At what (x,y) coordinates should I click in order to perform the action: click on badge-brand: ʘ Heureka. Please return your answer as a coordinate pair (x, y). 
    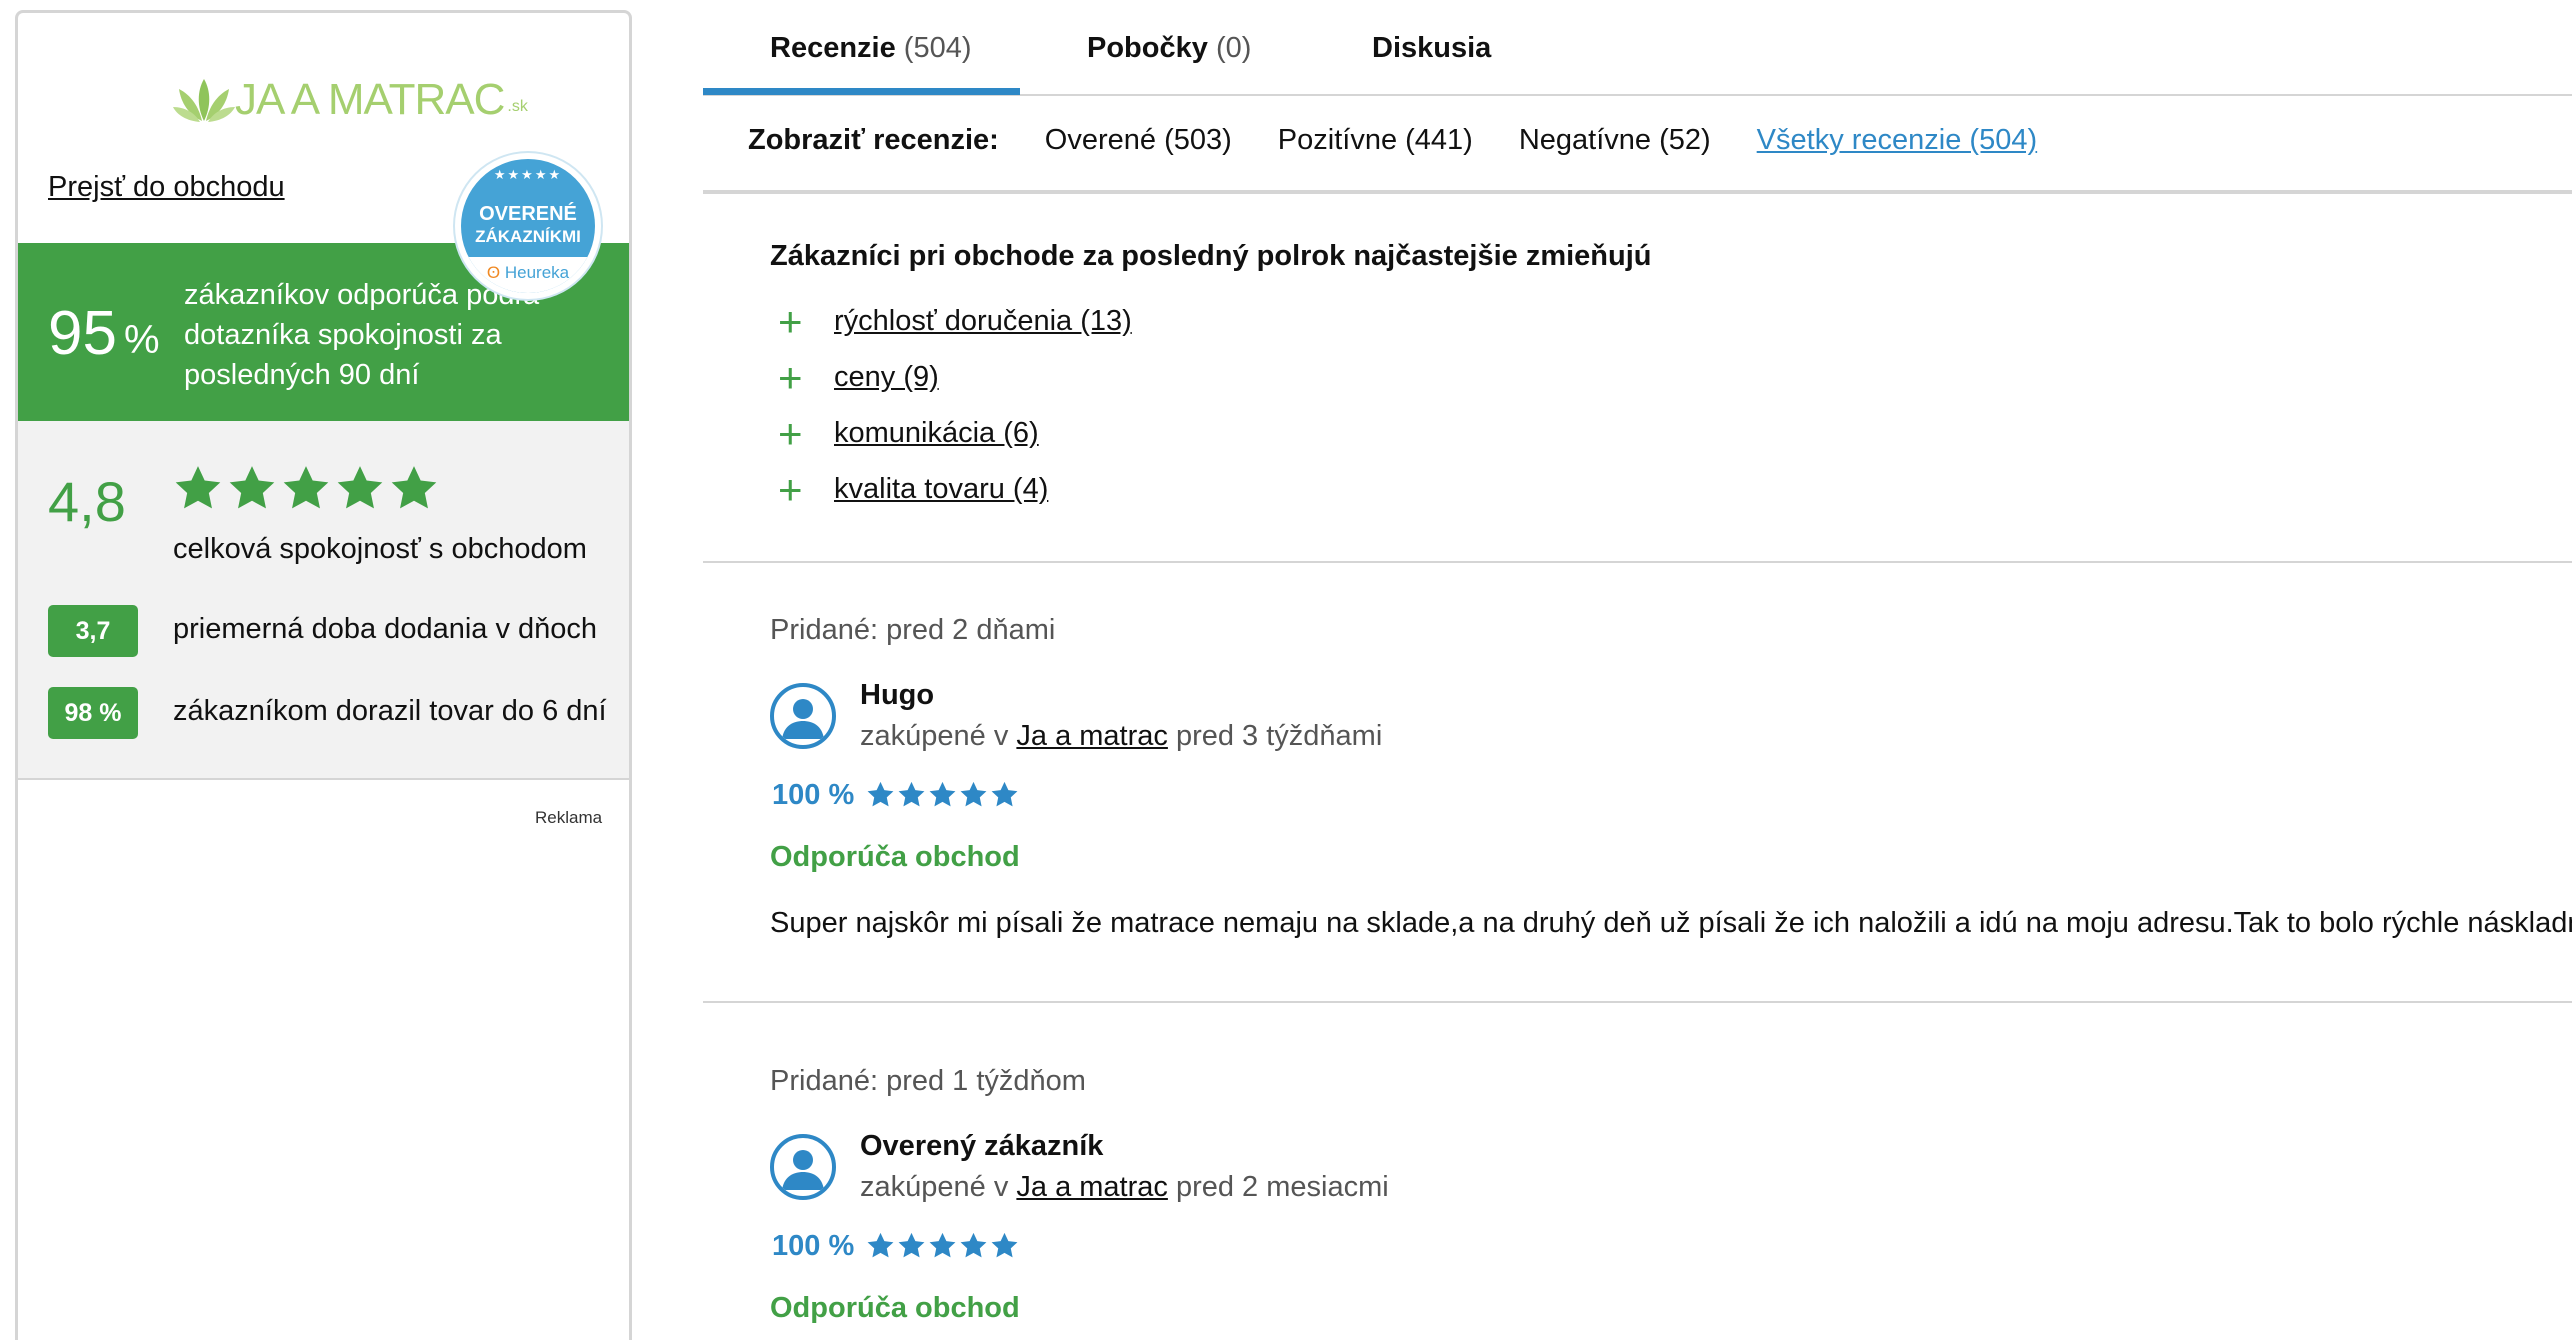
    Looking at the image, I should click on (528, 275).